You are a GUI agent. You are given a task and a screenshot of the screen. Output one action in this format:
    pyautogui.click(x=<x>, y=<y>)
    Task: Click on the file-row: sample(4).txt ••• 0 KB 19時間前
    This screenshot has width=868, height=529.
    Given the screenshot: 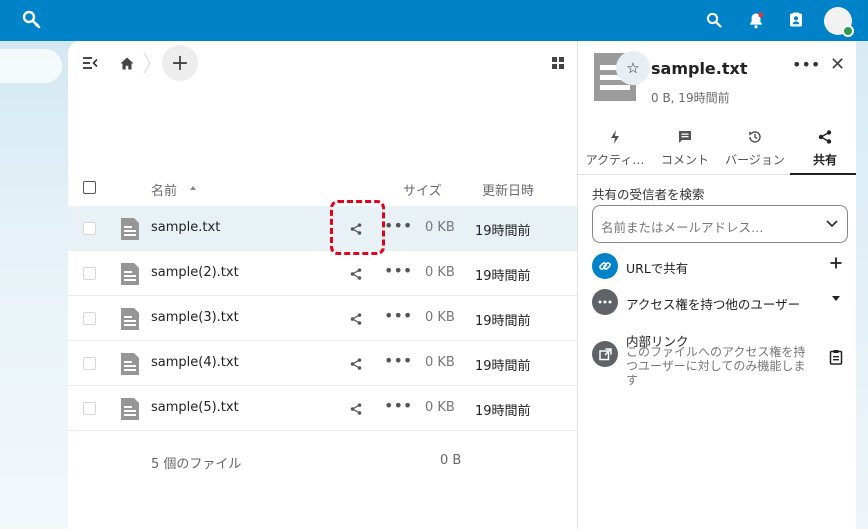 What is the action you would take?
    pyautogui.click(x=322, y=363)
    